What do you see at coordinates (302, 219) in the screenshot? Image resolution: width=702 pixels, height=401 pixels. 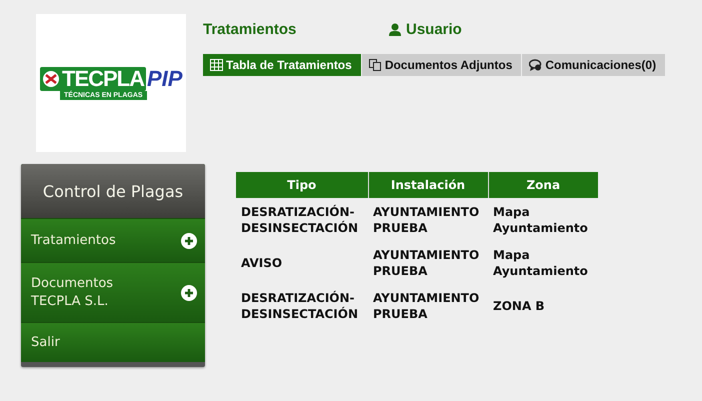 I see `table-cell: DESRATIZACIÓN-DESINSECTACIÓN` at bounding box center [302, 219].